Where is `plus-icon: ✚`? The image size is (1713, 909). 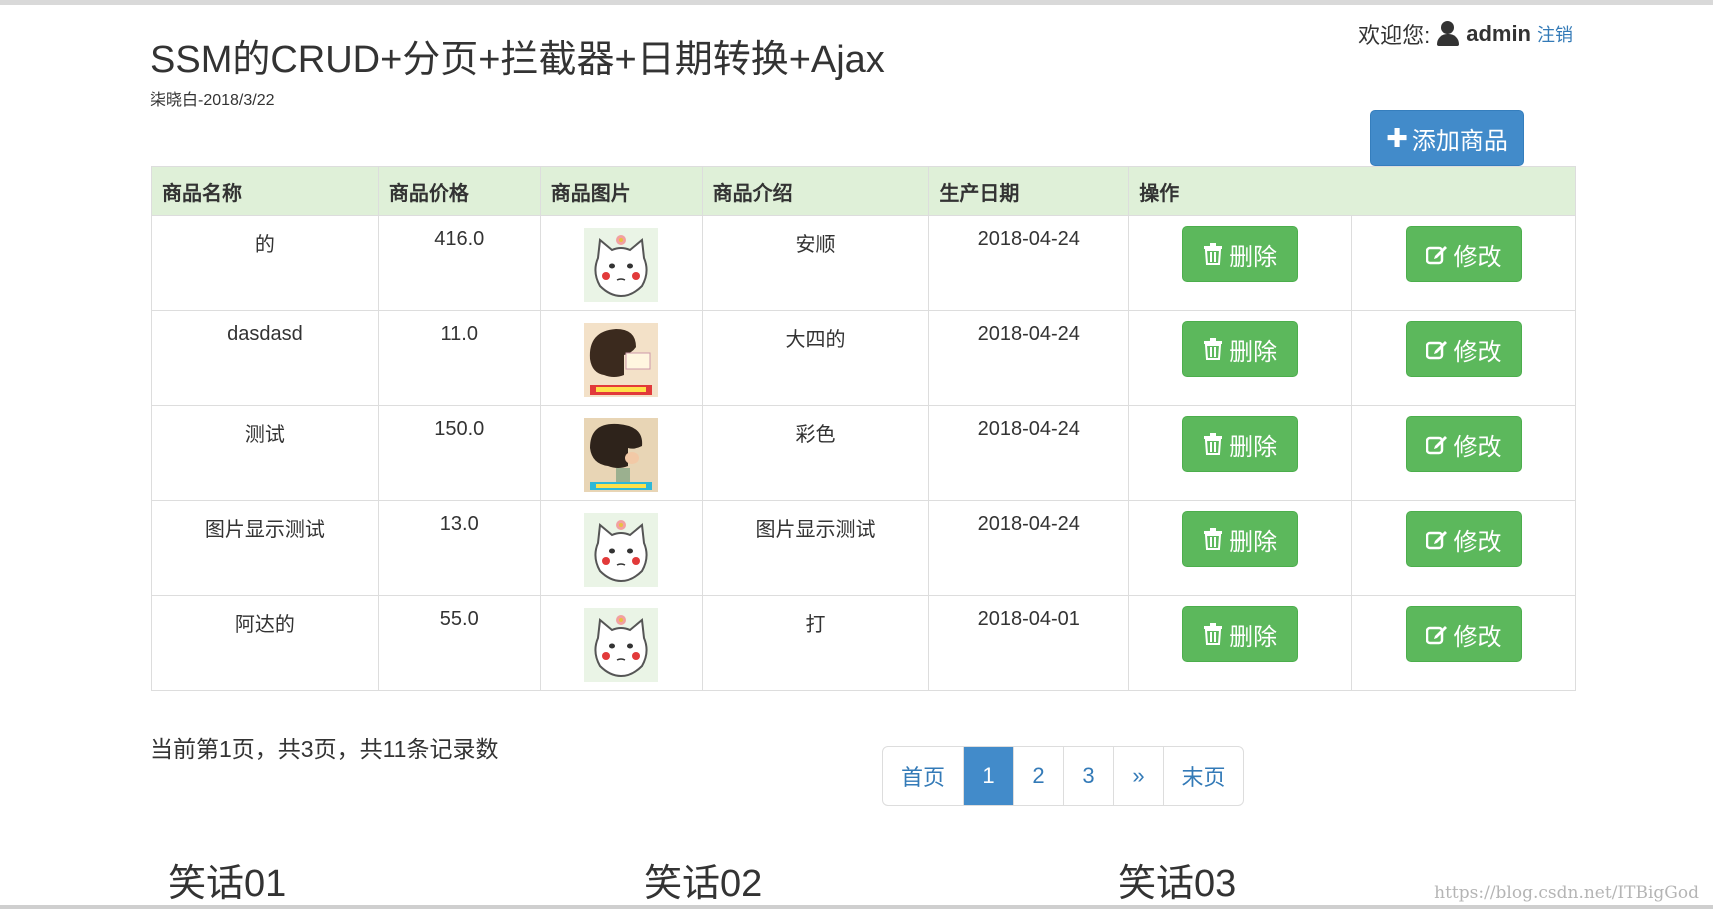
plus-icon: ✚ is located at coordinates (1397, 137).